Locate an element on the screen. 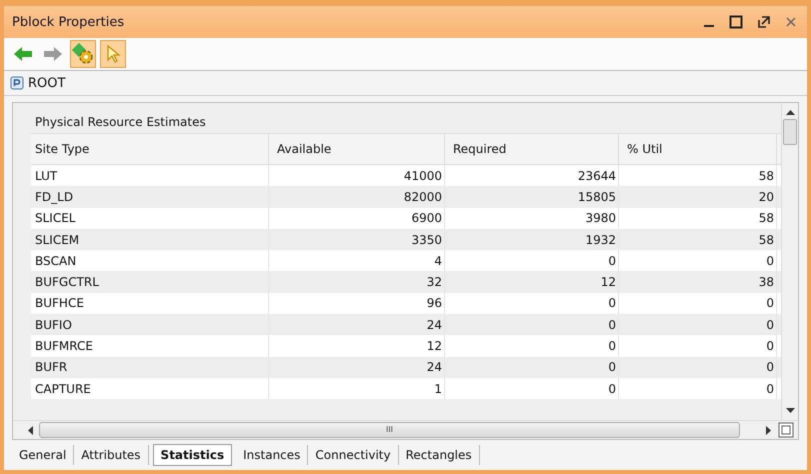 The width and height of the screenshot is (811, 474). horizontal-scrollbar: III is located at coordinates (405, 429).